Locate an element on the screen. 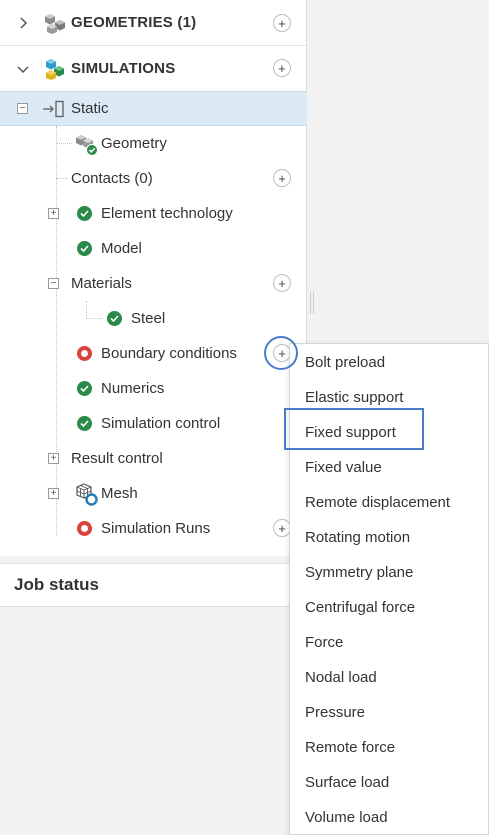 The image size is (489, 835). add-geometry-button: + is located at coordinates (282, 23).